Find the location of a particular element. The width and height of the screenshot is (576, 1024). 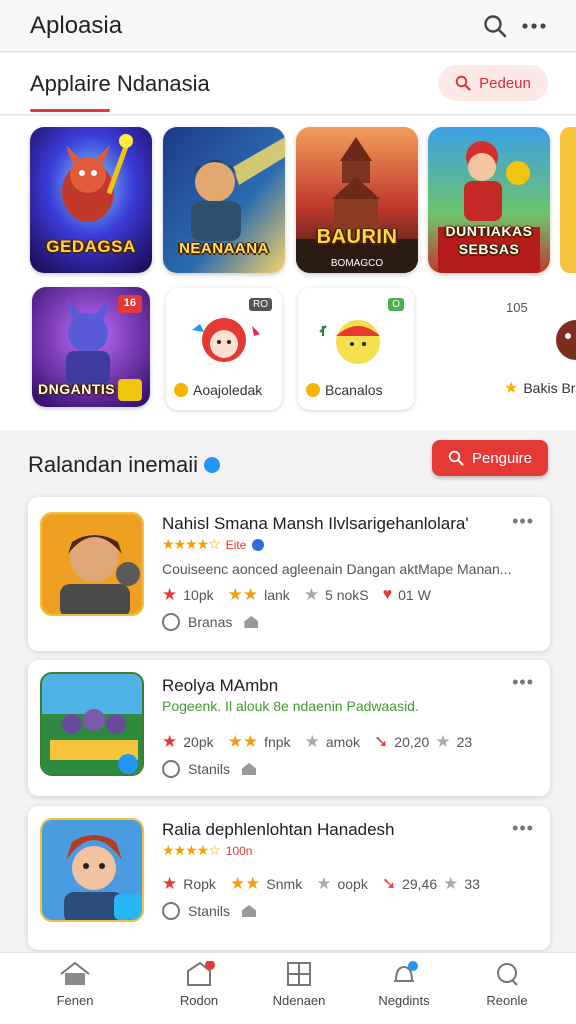

card-stats: ★ 20pk ★★ fnpk ★ amok ➘ 20,20 ★ 23 is located at coordinates (317, 741).